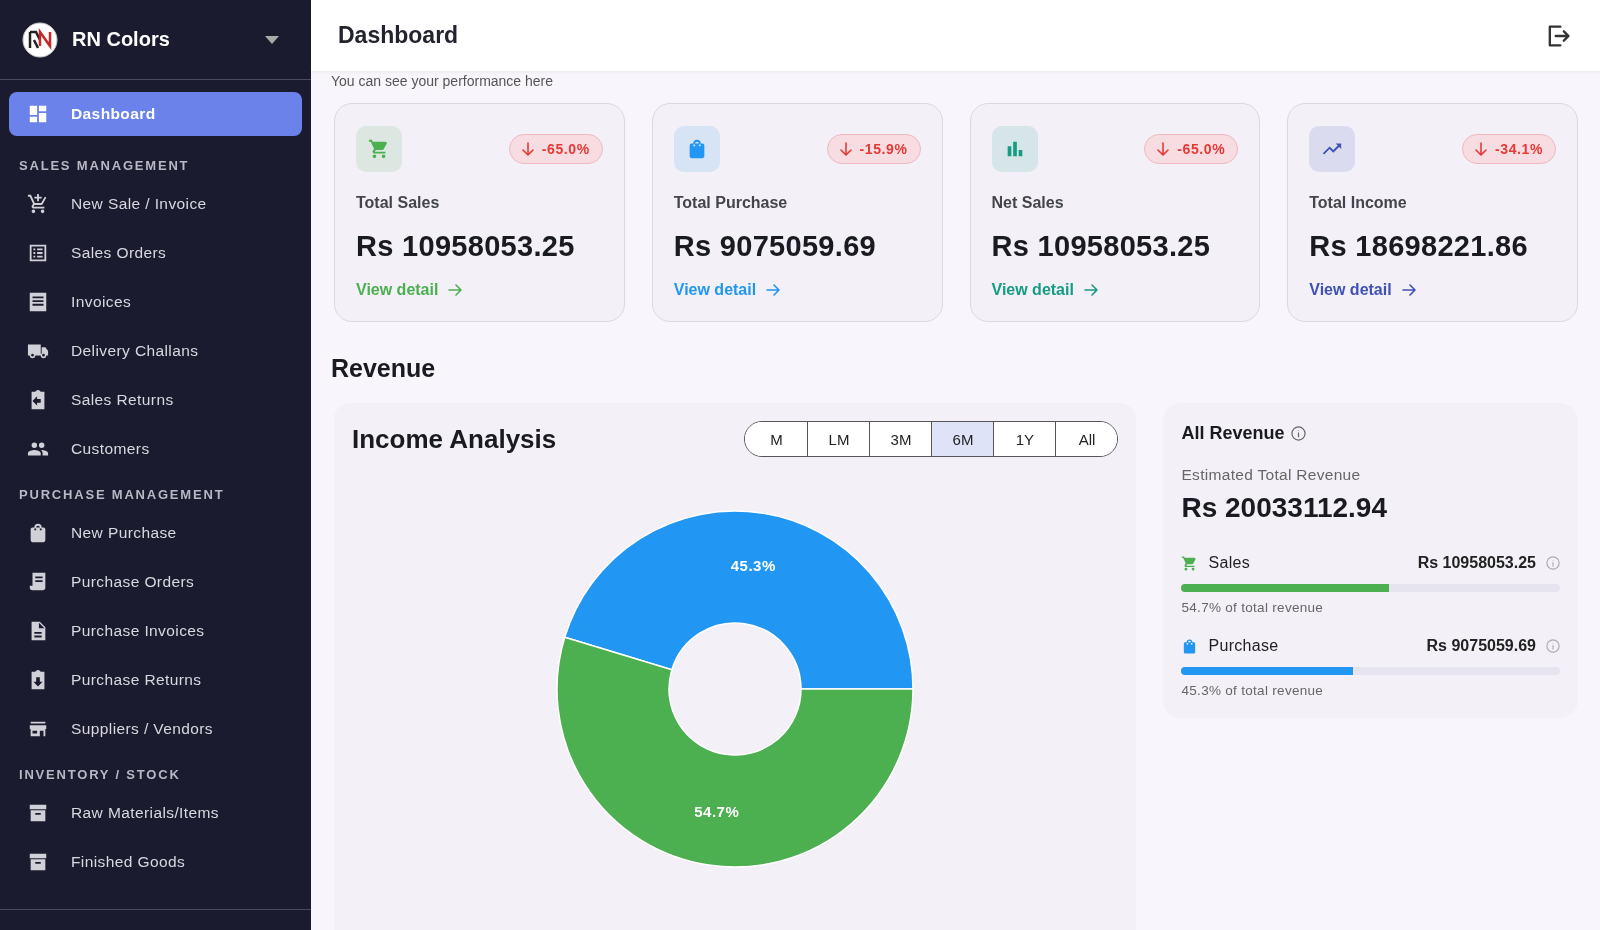 The width and height of the screenshot is (1600, 930). What do you see at coordinates (1362, 290) in the screenshot?
I see `view-detail-link: View detail` at bounding box center [1362, 290].